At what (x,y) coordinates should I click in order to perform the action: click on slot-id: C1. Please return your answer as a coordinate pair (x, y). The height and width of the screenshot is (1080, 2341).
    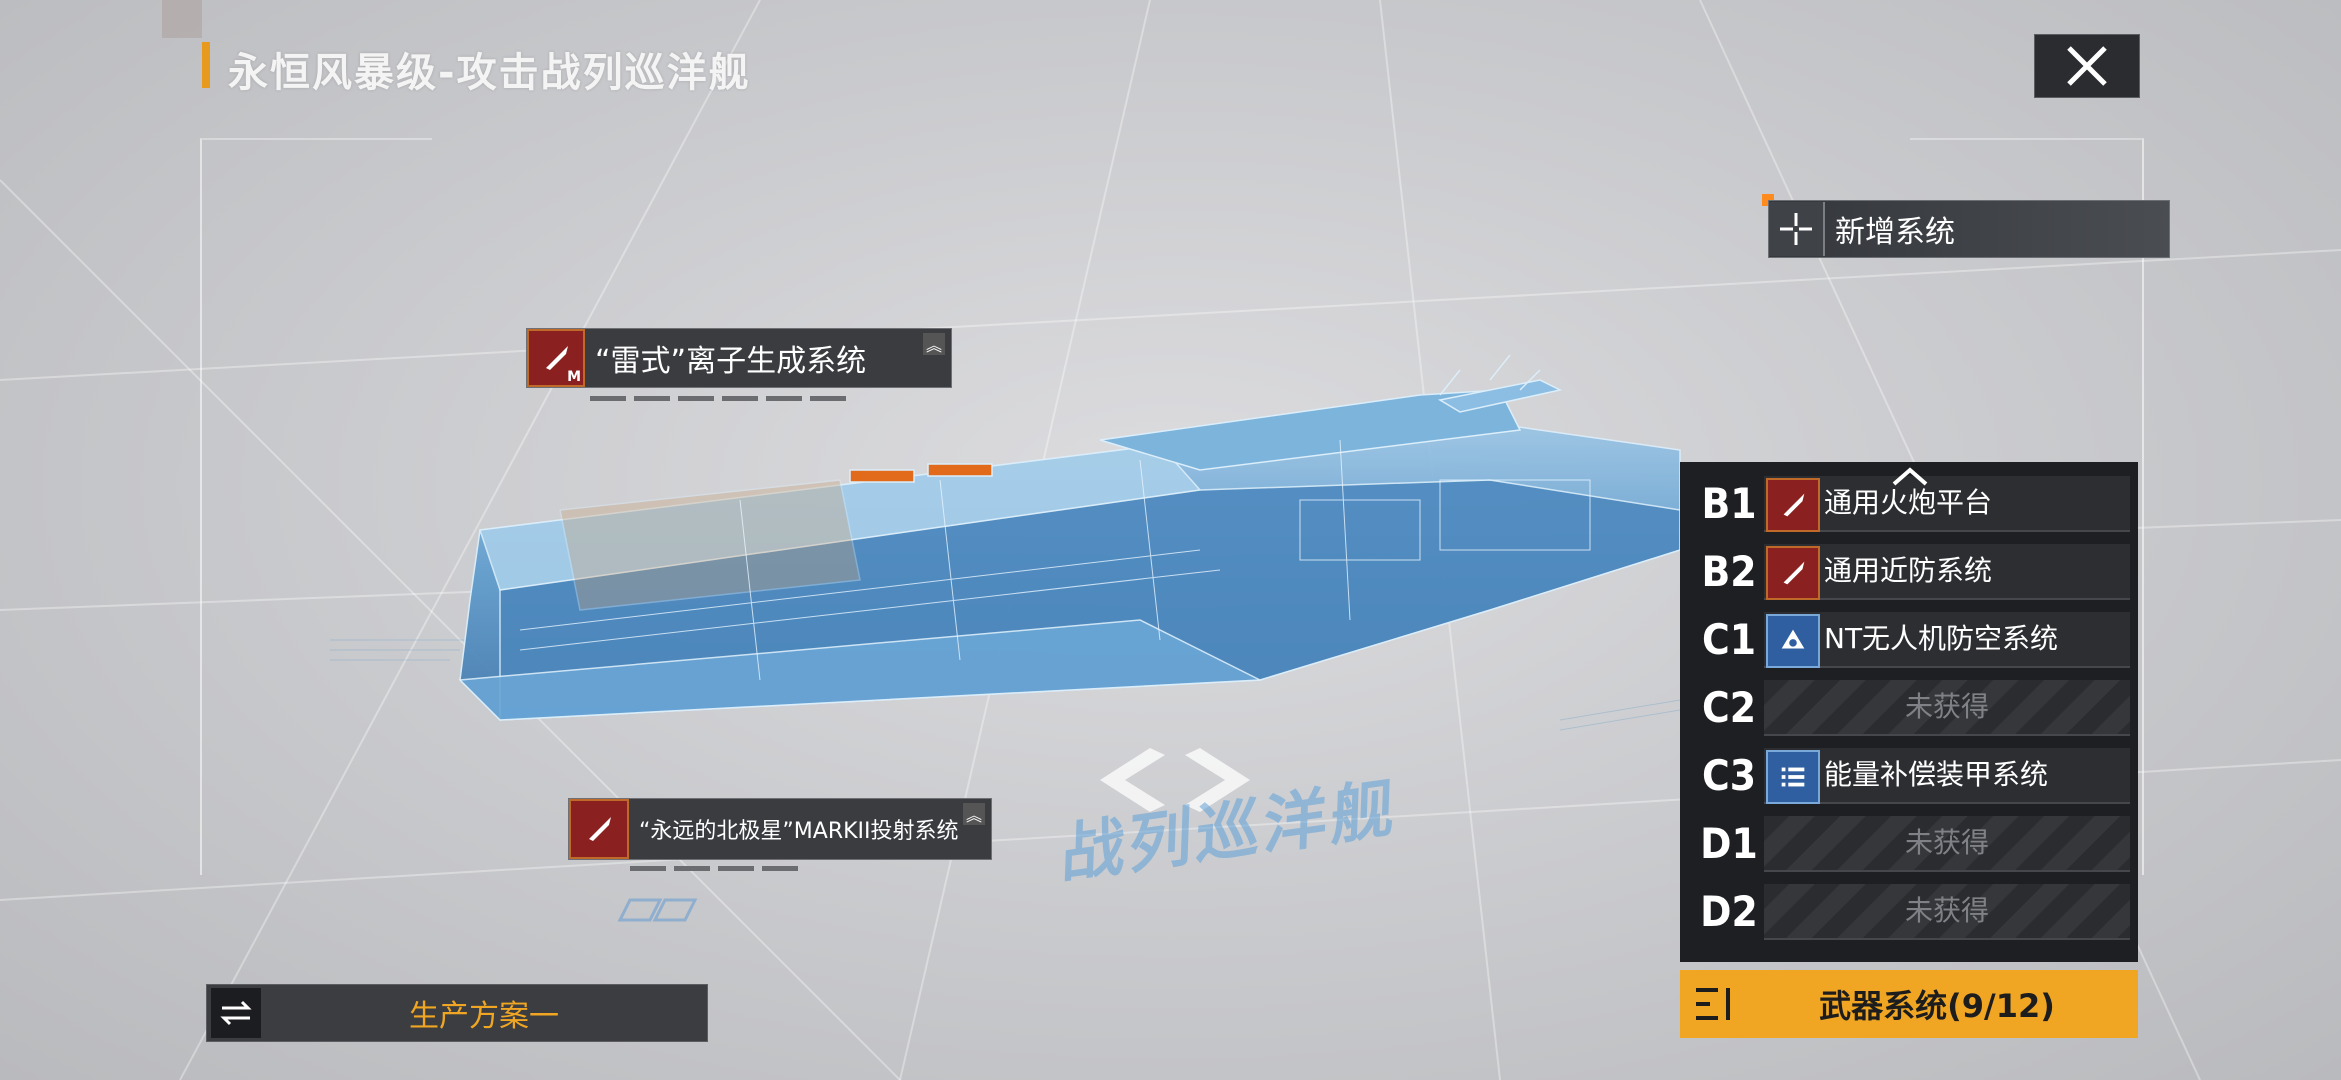
    Looking at the image, I should click on (1729, 639).